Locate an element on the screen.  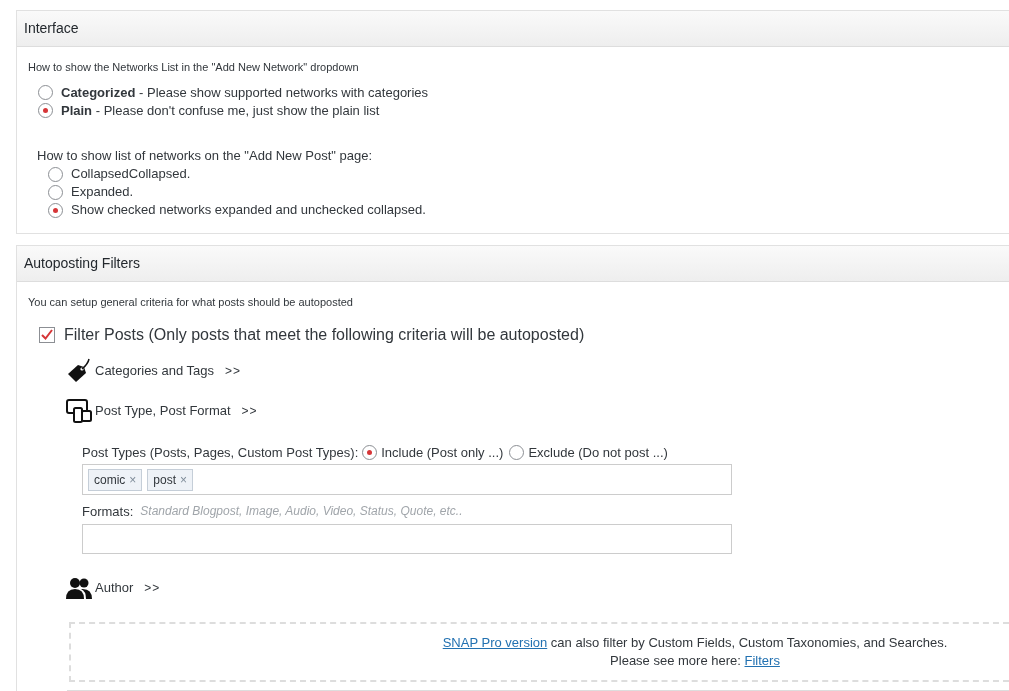
section-toggle-label: Author is located at coordinates (114, 587).